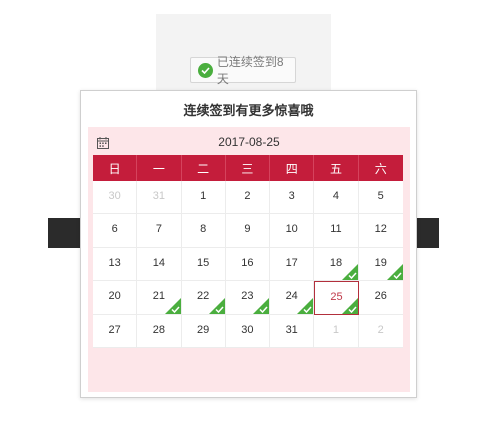 This screenshot has height=433, width=500. What do you see at coordinates (427, 233) in the screenshot?
I see `right-dark-block` at bounding box center [427, 233].